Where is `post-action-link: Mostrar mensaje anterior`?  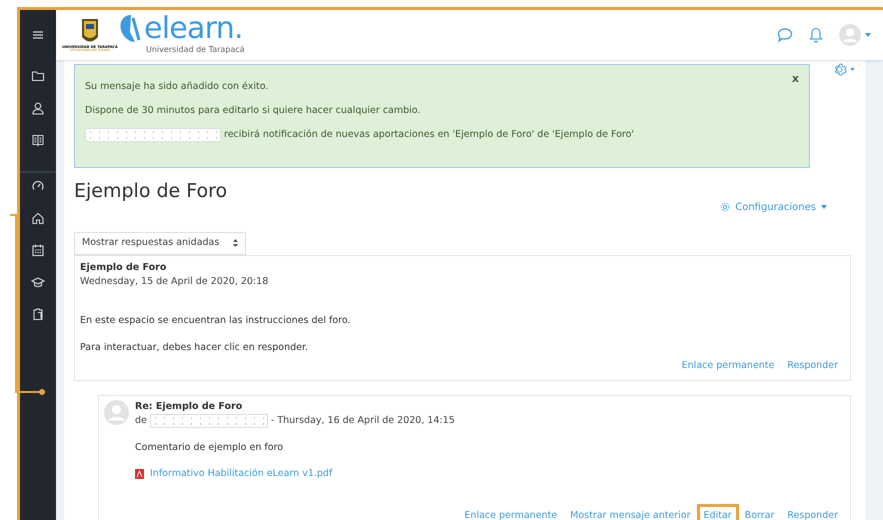 post-action-link: Mostrar mensaje anterior is located at coordinates (630, 514).